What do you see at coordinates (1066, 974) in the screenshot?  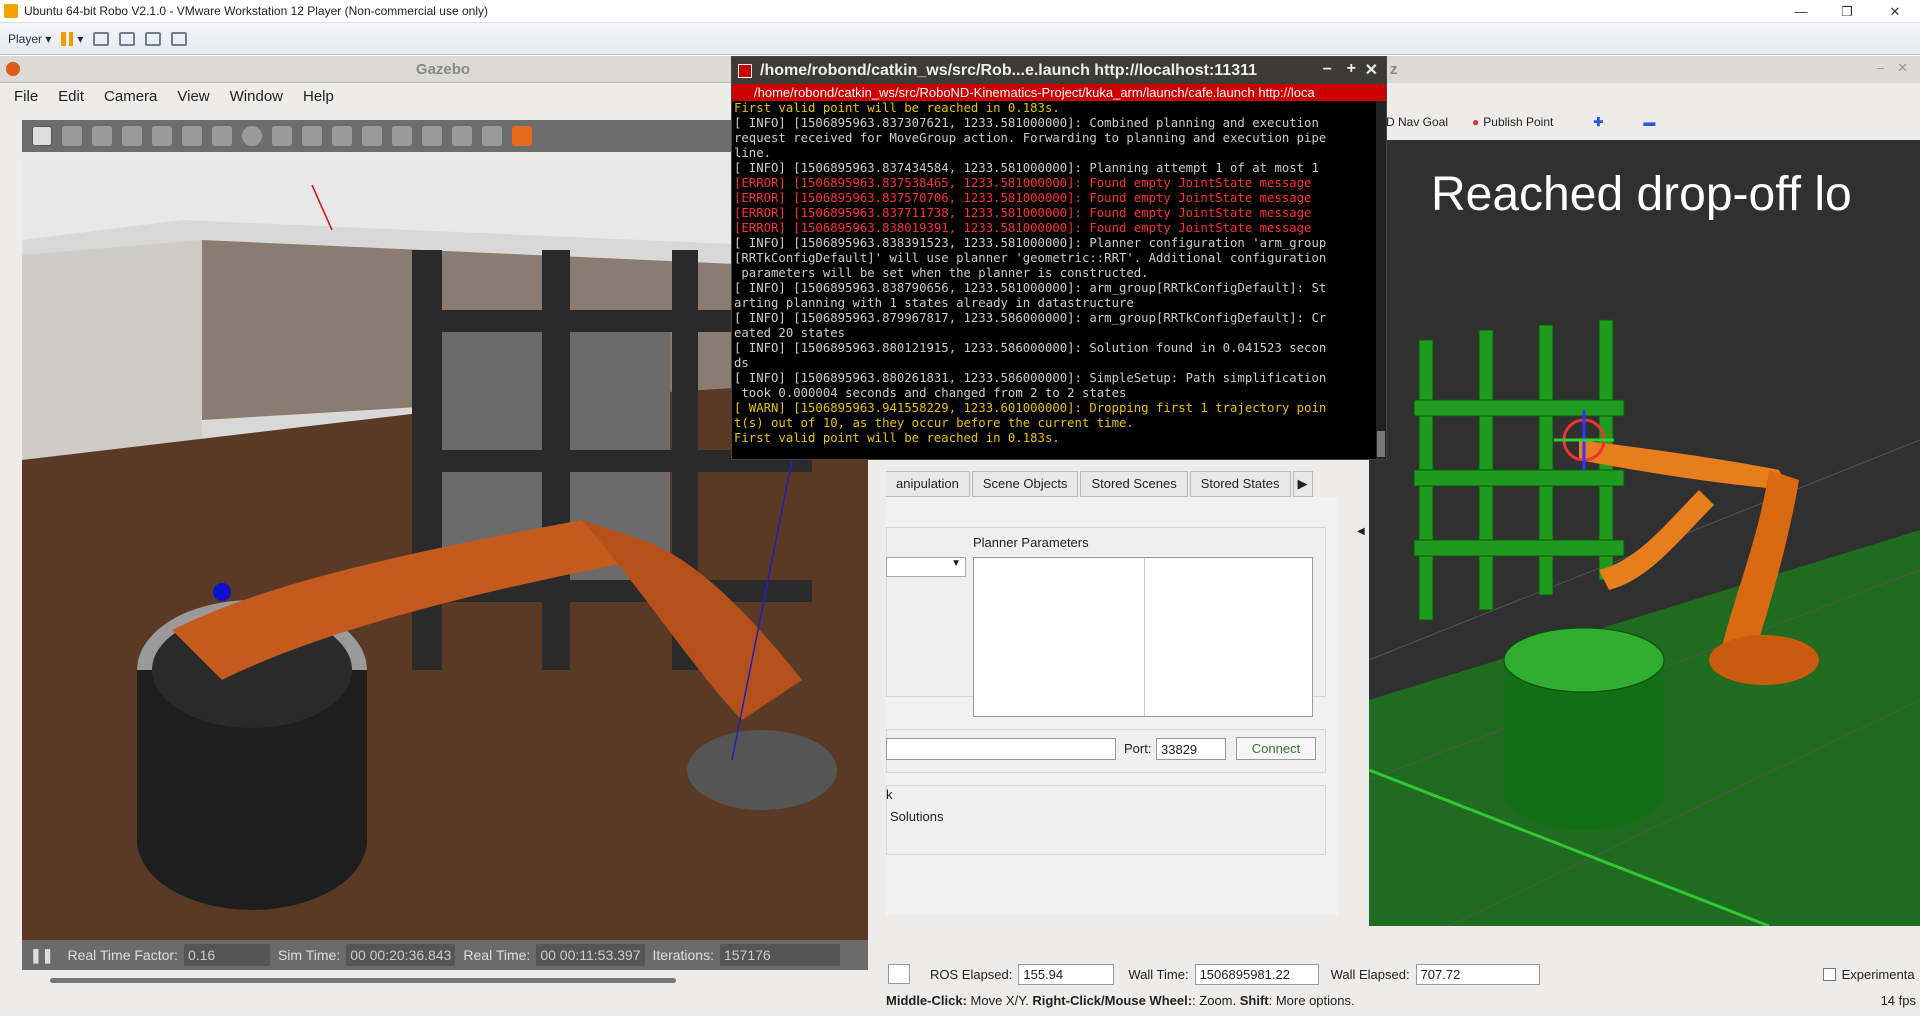 I see `ros-elapsed-value: 155.94` at bounding box center [1066, 974].